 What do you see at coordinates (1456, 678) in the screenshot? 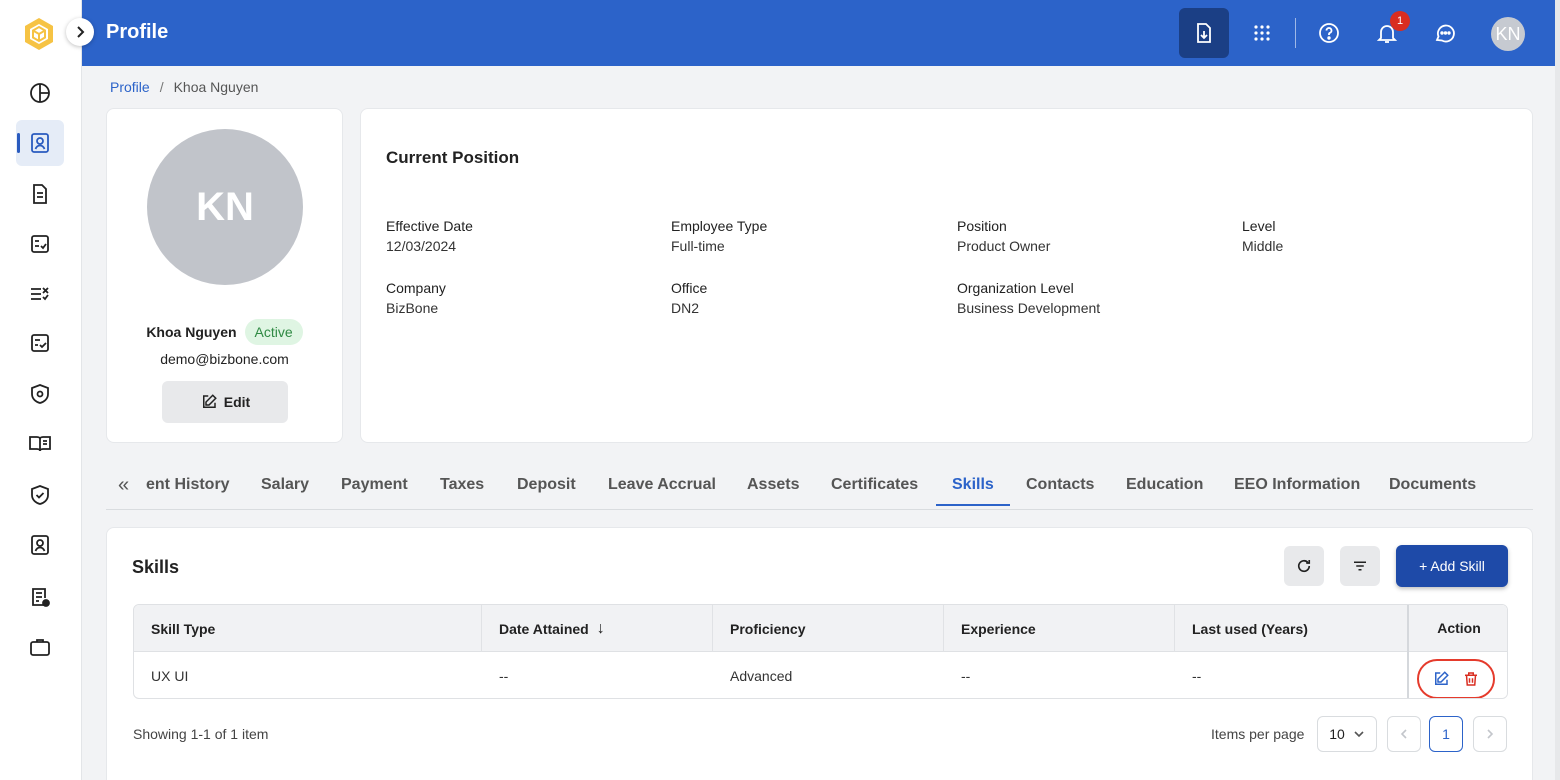
I see `row-actions` at bounding box center [1456, 678].